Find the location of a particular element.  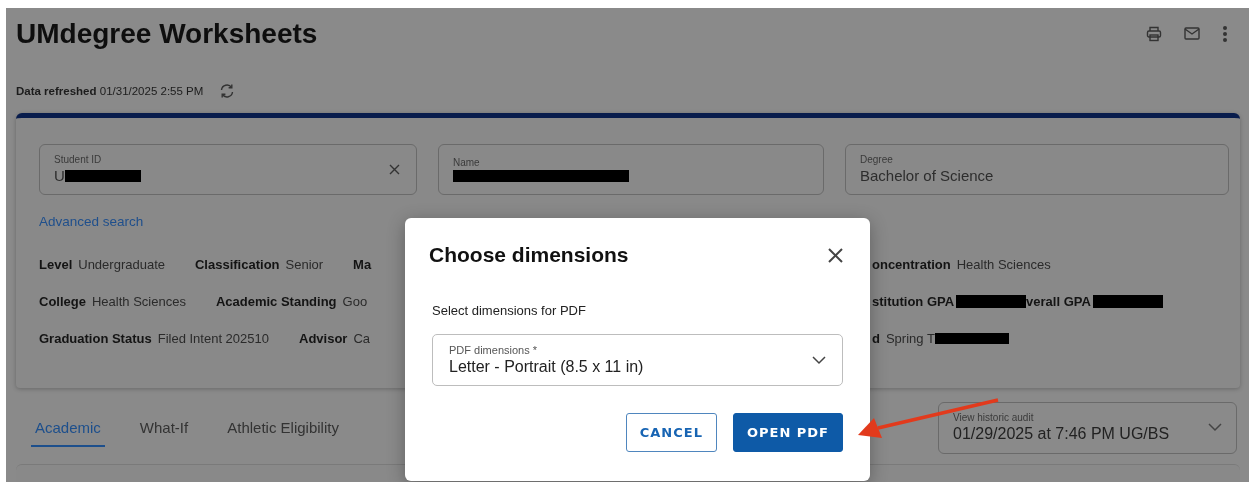

info-item: Graduation Status Filed Intent 202510 is located at coordinates (154, 338).